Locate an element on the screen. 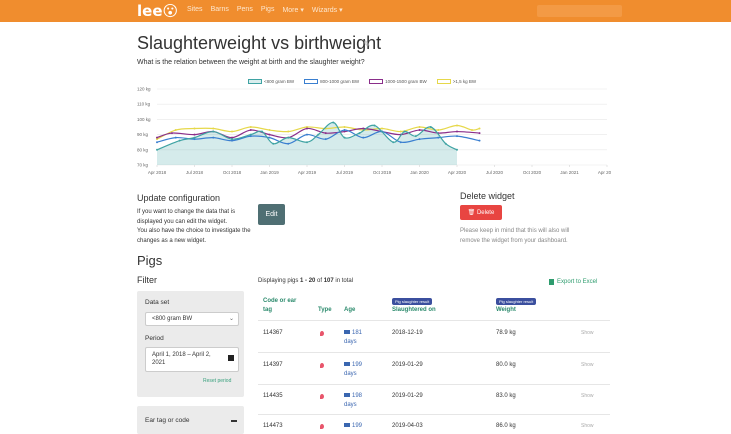 Image resolution: width=731 pixels, height=434 pixels. period-date-range-input: April 1, 2018 – April 2, 2021 is located at coordinates (192, 359).